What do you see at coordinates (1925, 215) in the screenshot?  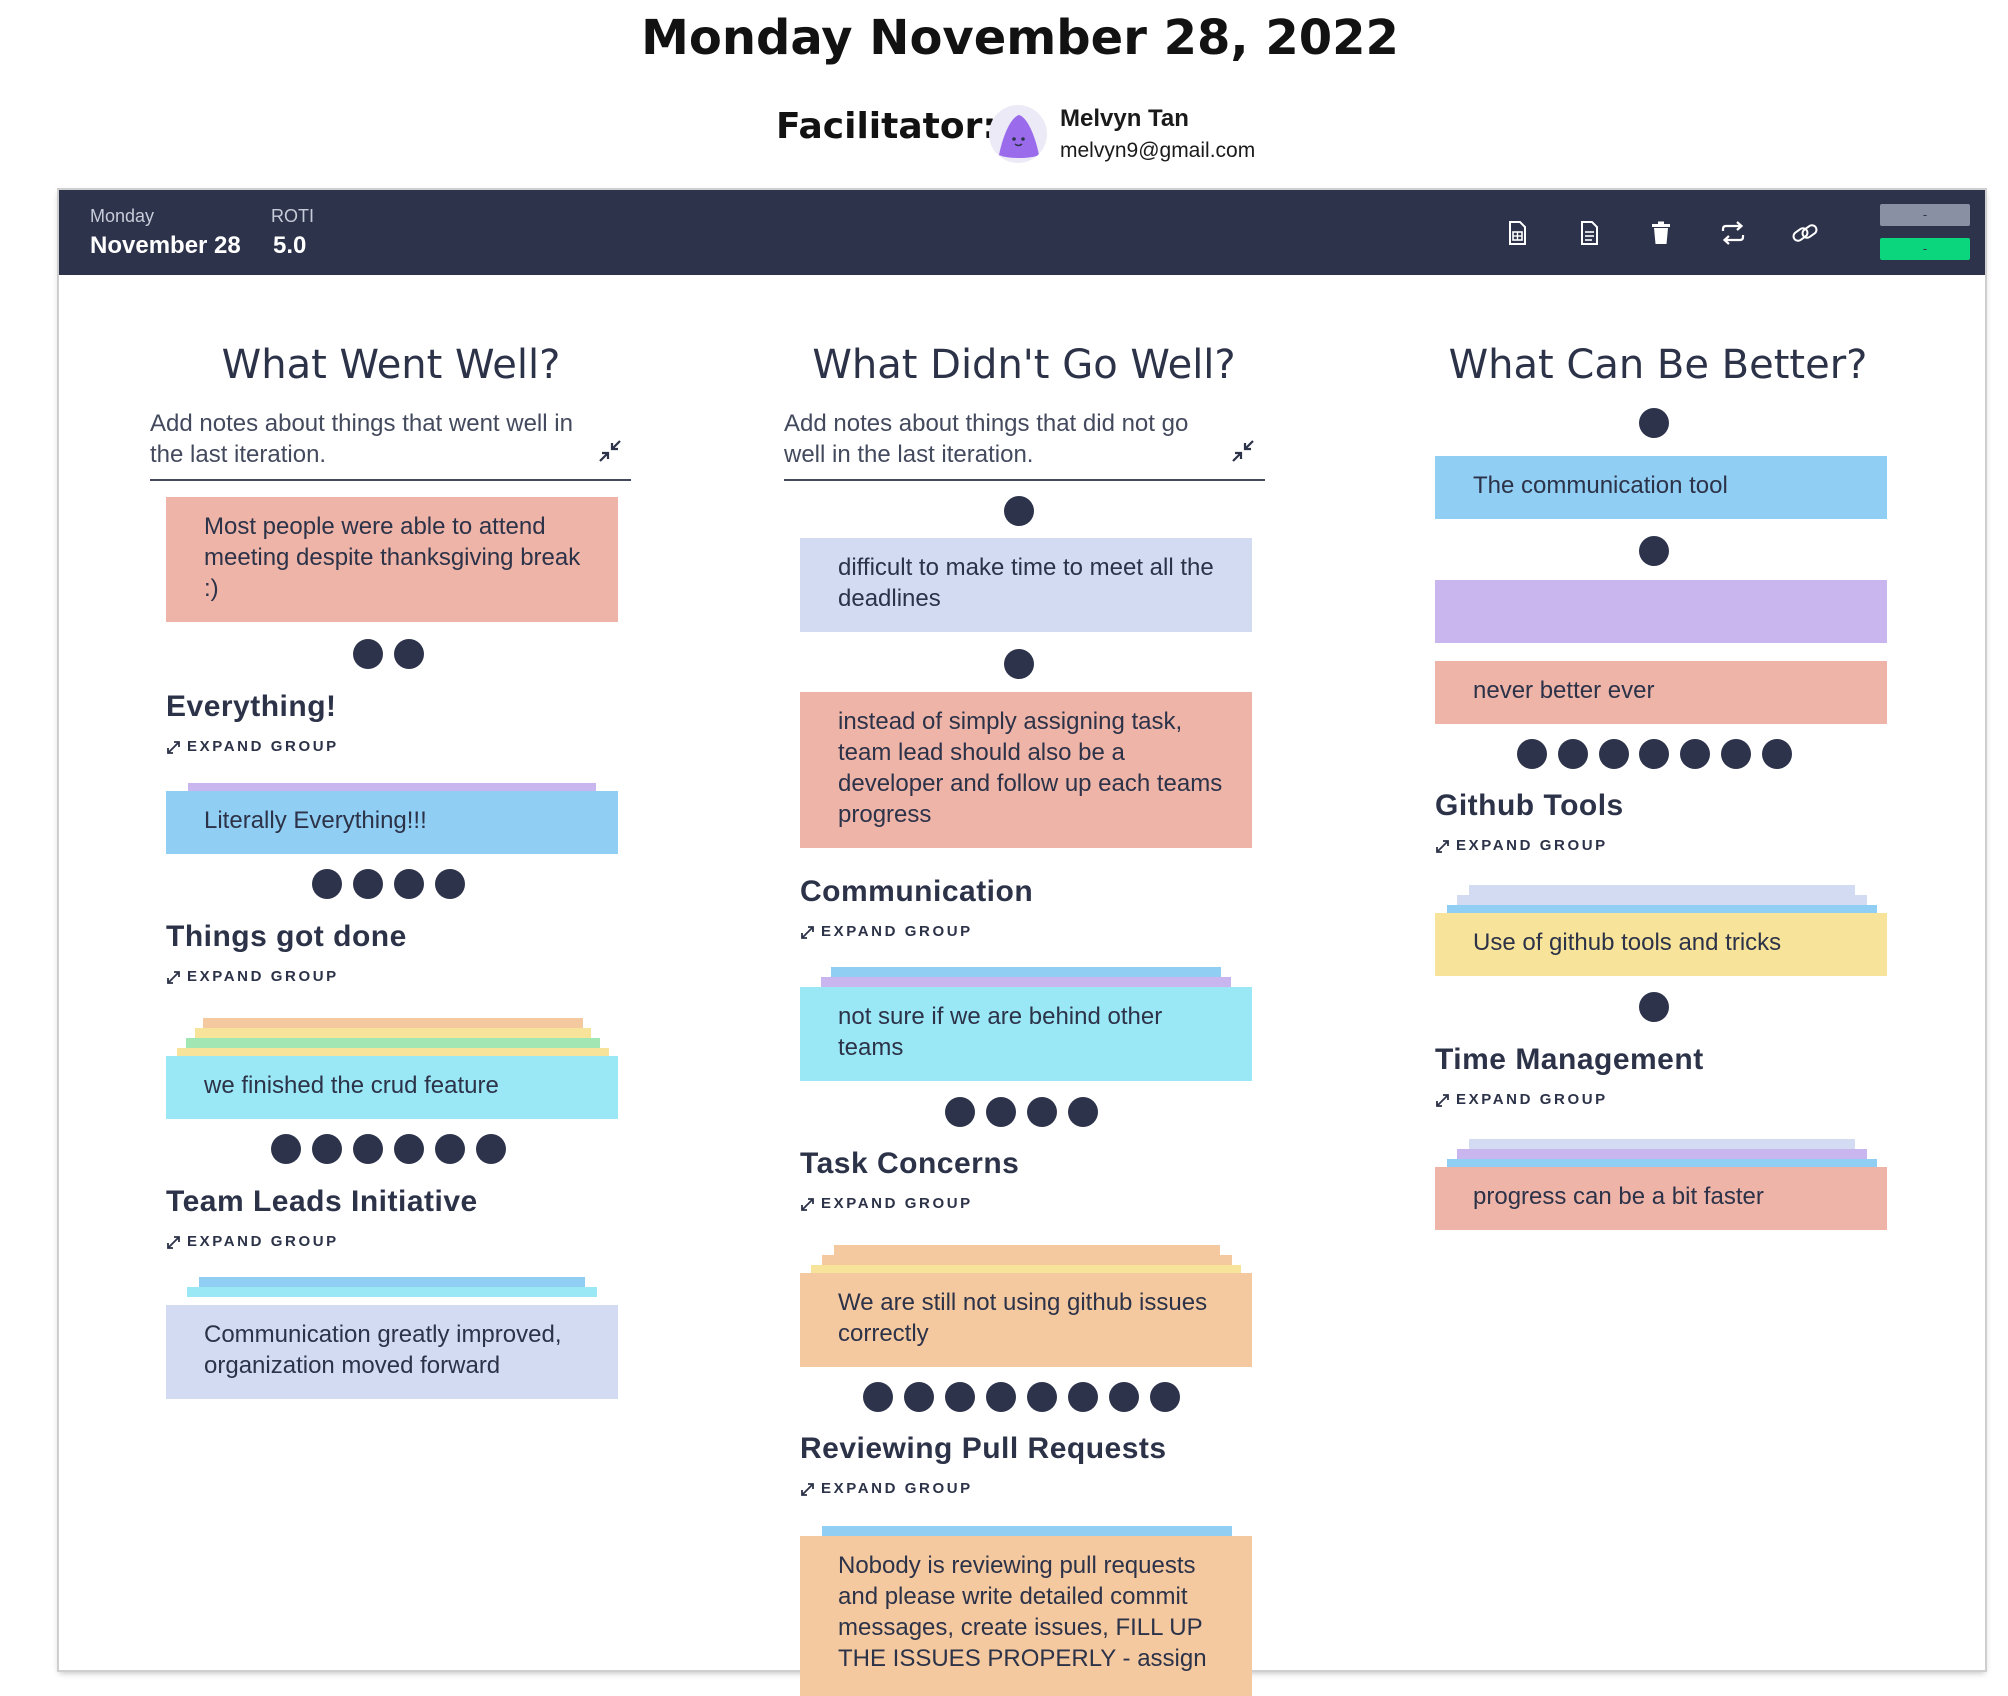 I see `status-badge-top: -` at bounding box center [1925, 215].